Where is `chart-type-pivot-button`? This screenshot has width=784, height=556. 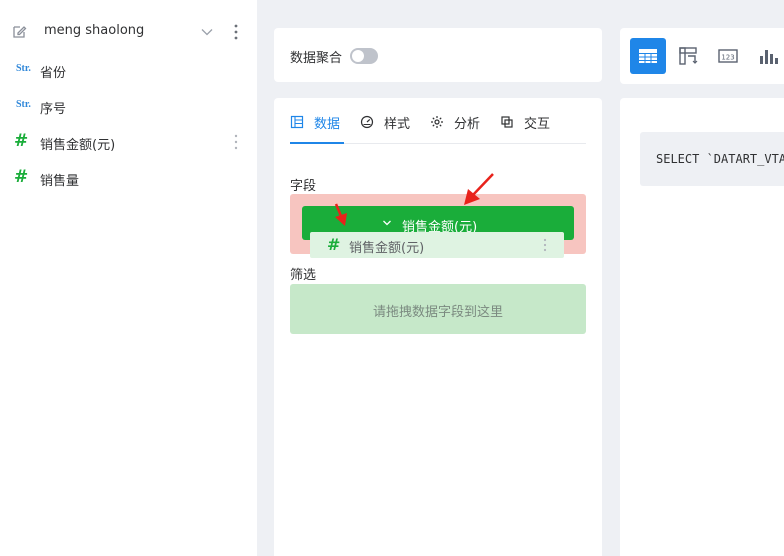
chart-type-pivot-button is located at coordinates (688, 56).